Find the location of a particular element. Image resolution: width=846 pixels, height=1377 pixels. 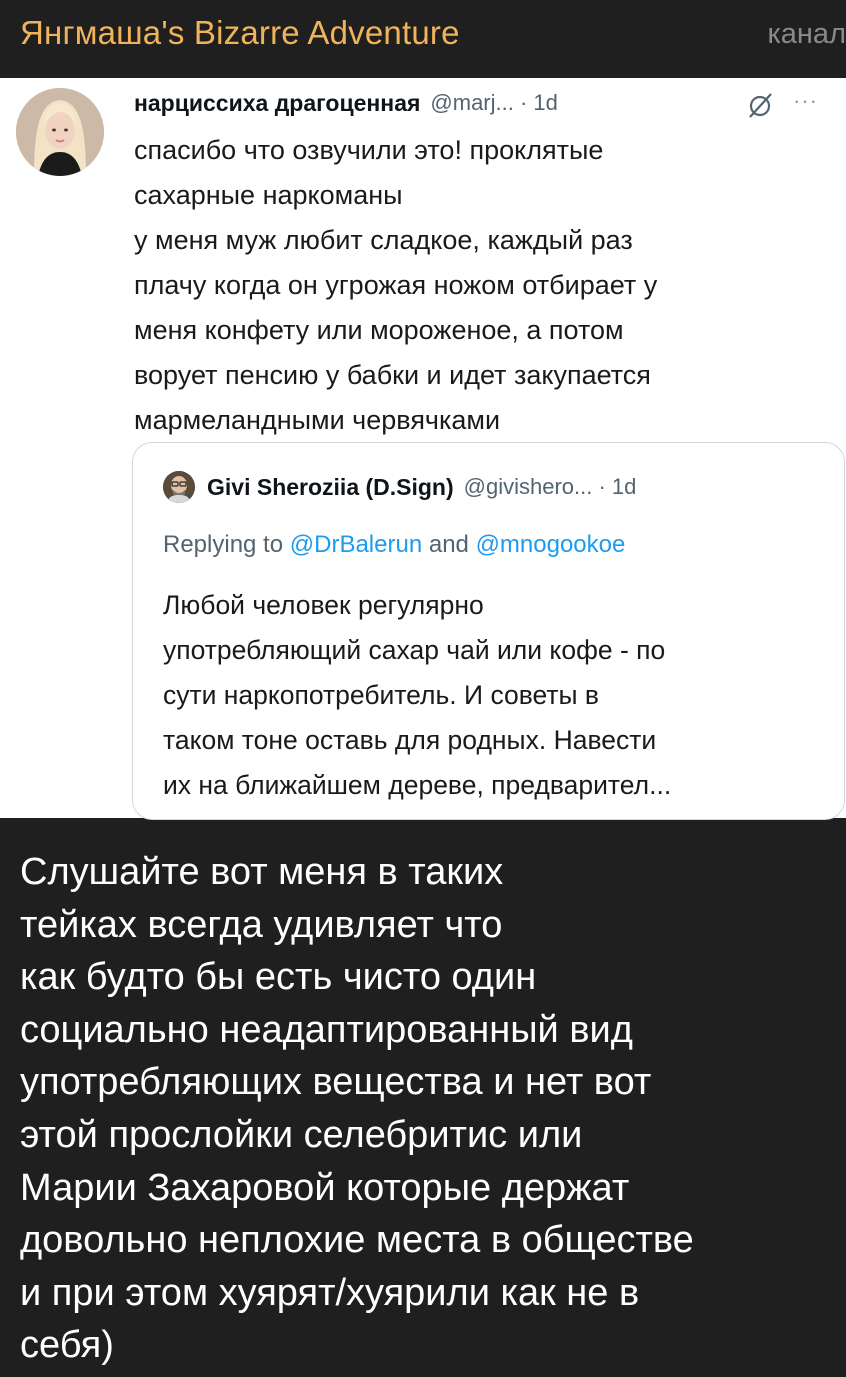

mention-link: @DrBalerun is located at coordinates (356, 544).